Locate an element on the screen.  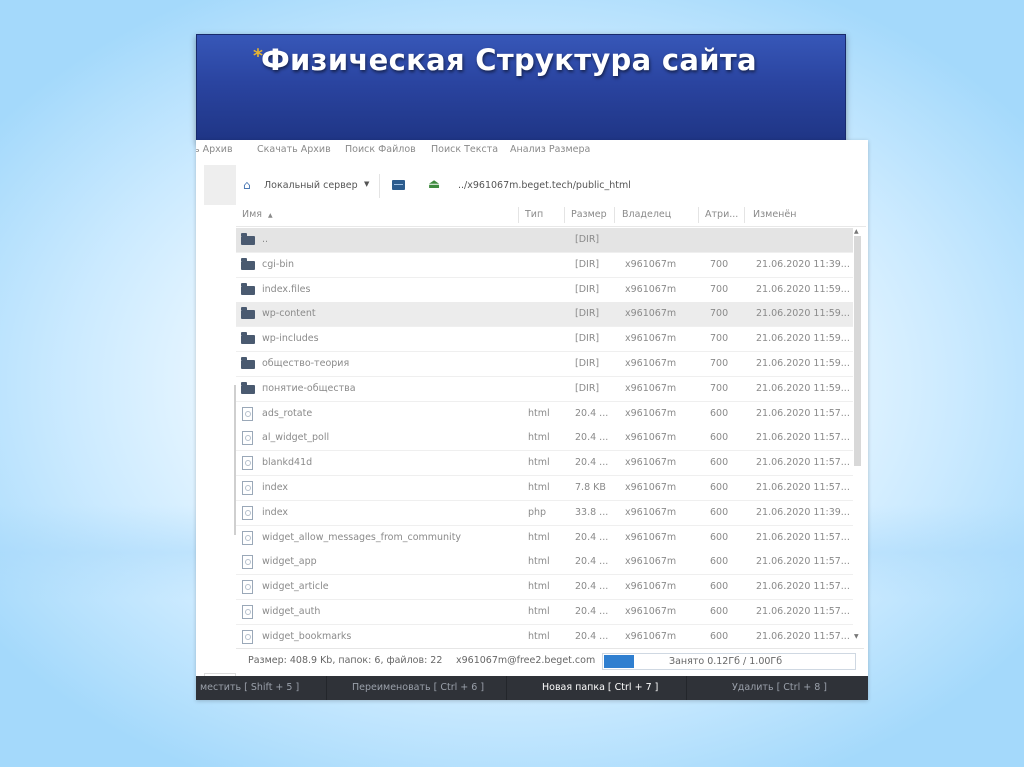
file-list-scrollbar: ▲ ▼ is located at coordinates (857, 435).